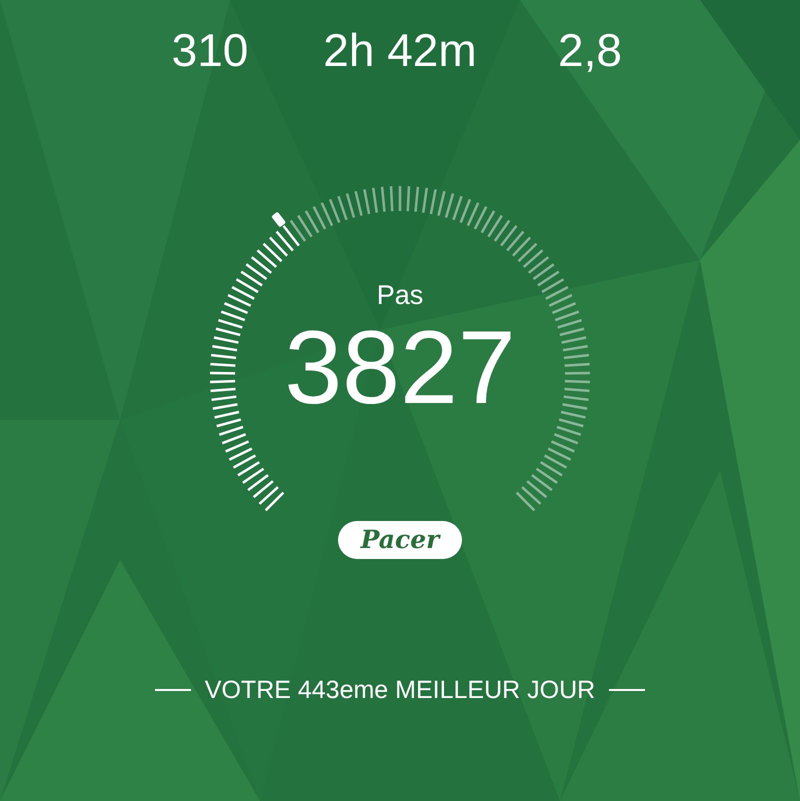  I want to click on gauge-label: Pas, so click(400, 295).